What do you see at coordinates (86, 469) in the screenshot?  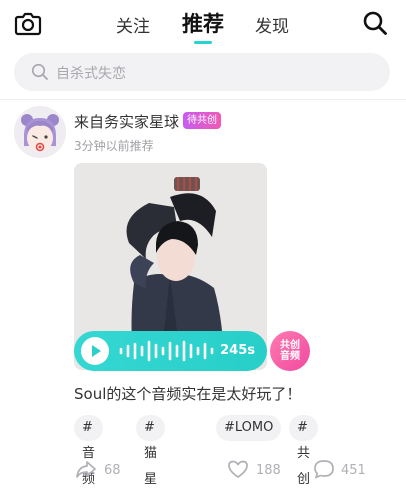 I see `share-icon` at bounding box center [86, 469].